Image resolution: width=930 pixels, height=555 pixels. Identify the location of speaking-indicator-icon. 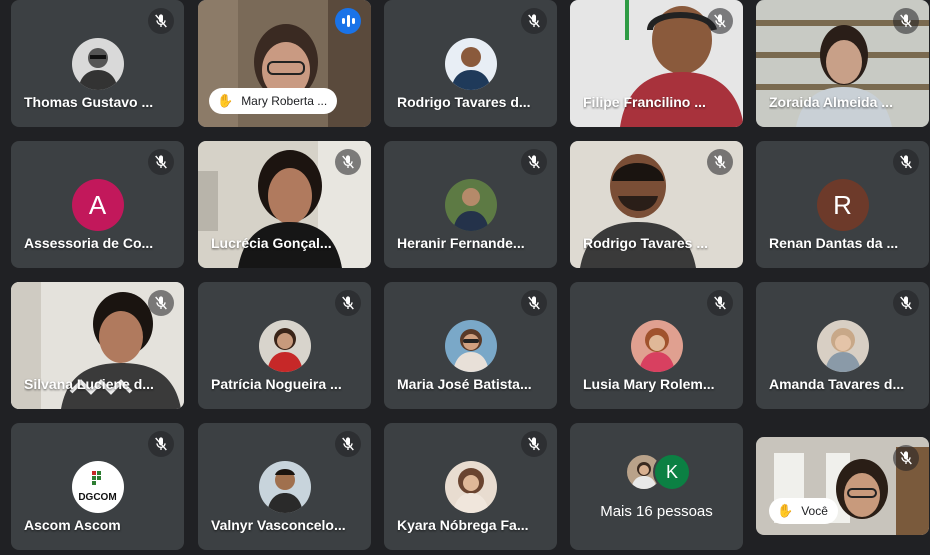
(348, 21).